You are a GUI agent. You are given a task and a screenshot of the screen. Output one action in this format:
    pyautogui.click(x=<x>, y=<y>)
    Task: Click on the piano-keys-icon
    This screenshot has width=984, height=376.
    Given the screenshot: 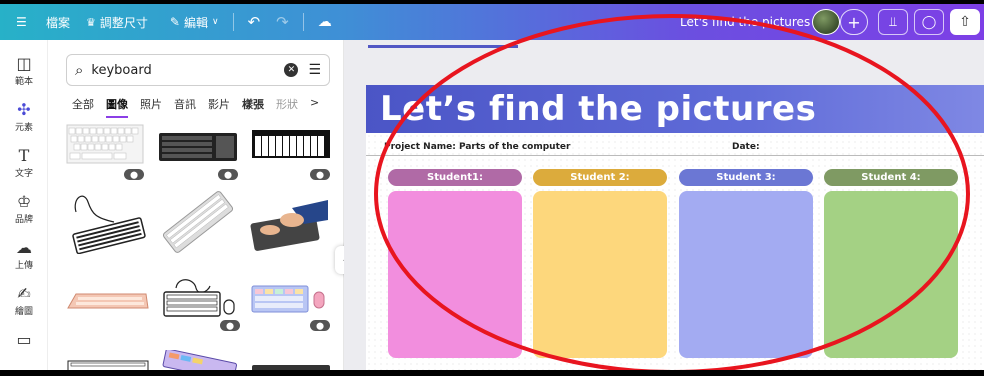 What is the action you would take?
    pyautogui.click(x=291, y=144)
    